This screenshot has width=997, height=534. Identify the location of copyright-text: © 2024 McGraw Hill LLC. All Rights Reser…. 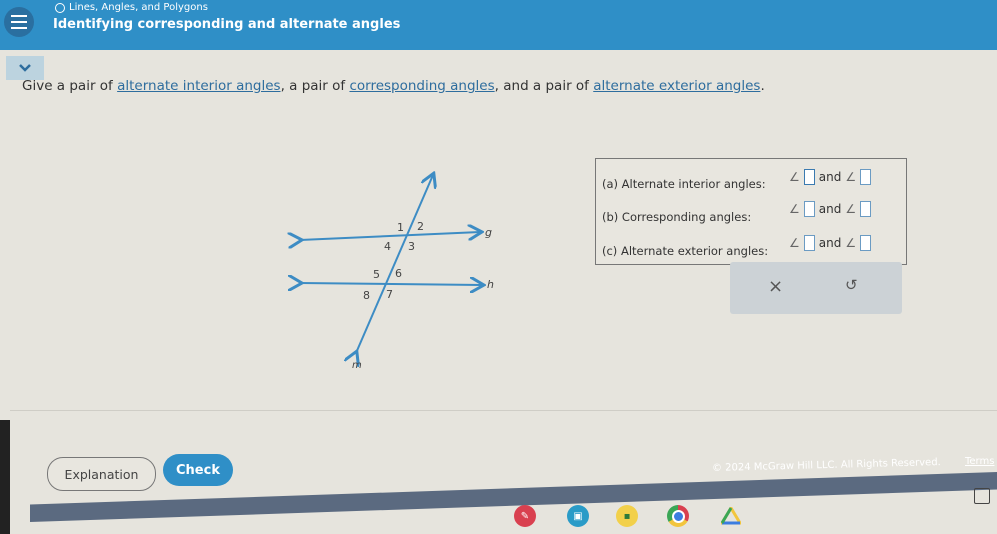
(826, 465).